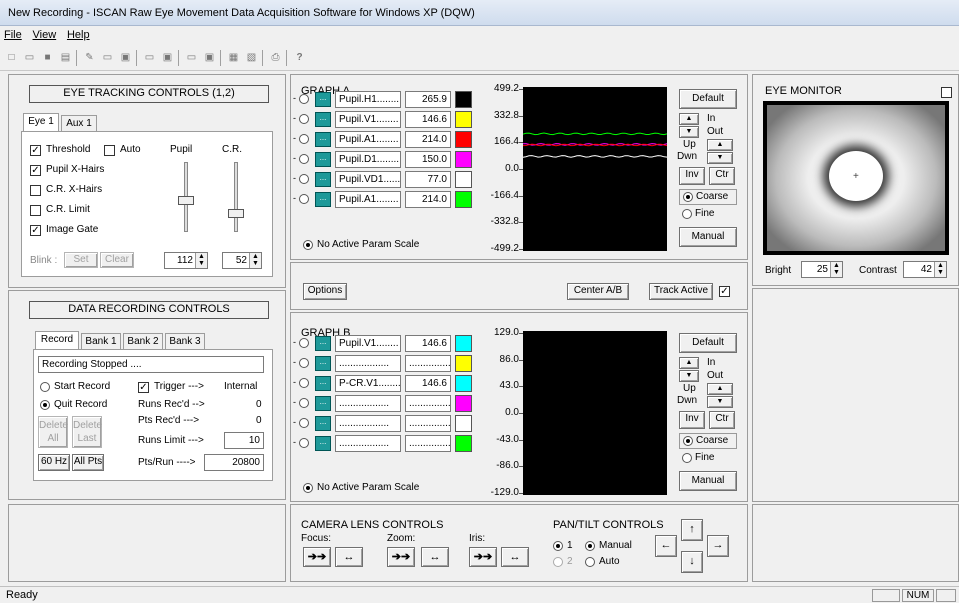  Describe the element at coordinates (308, 488) in the screenshot. I see `no-active-param-radio-b` at that location.